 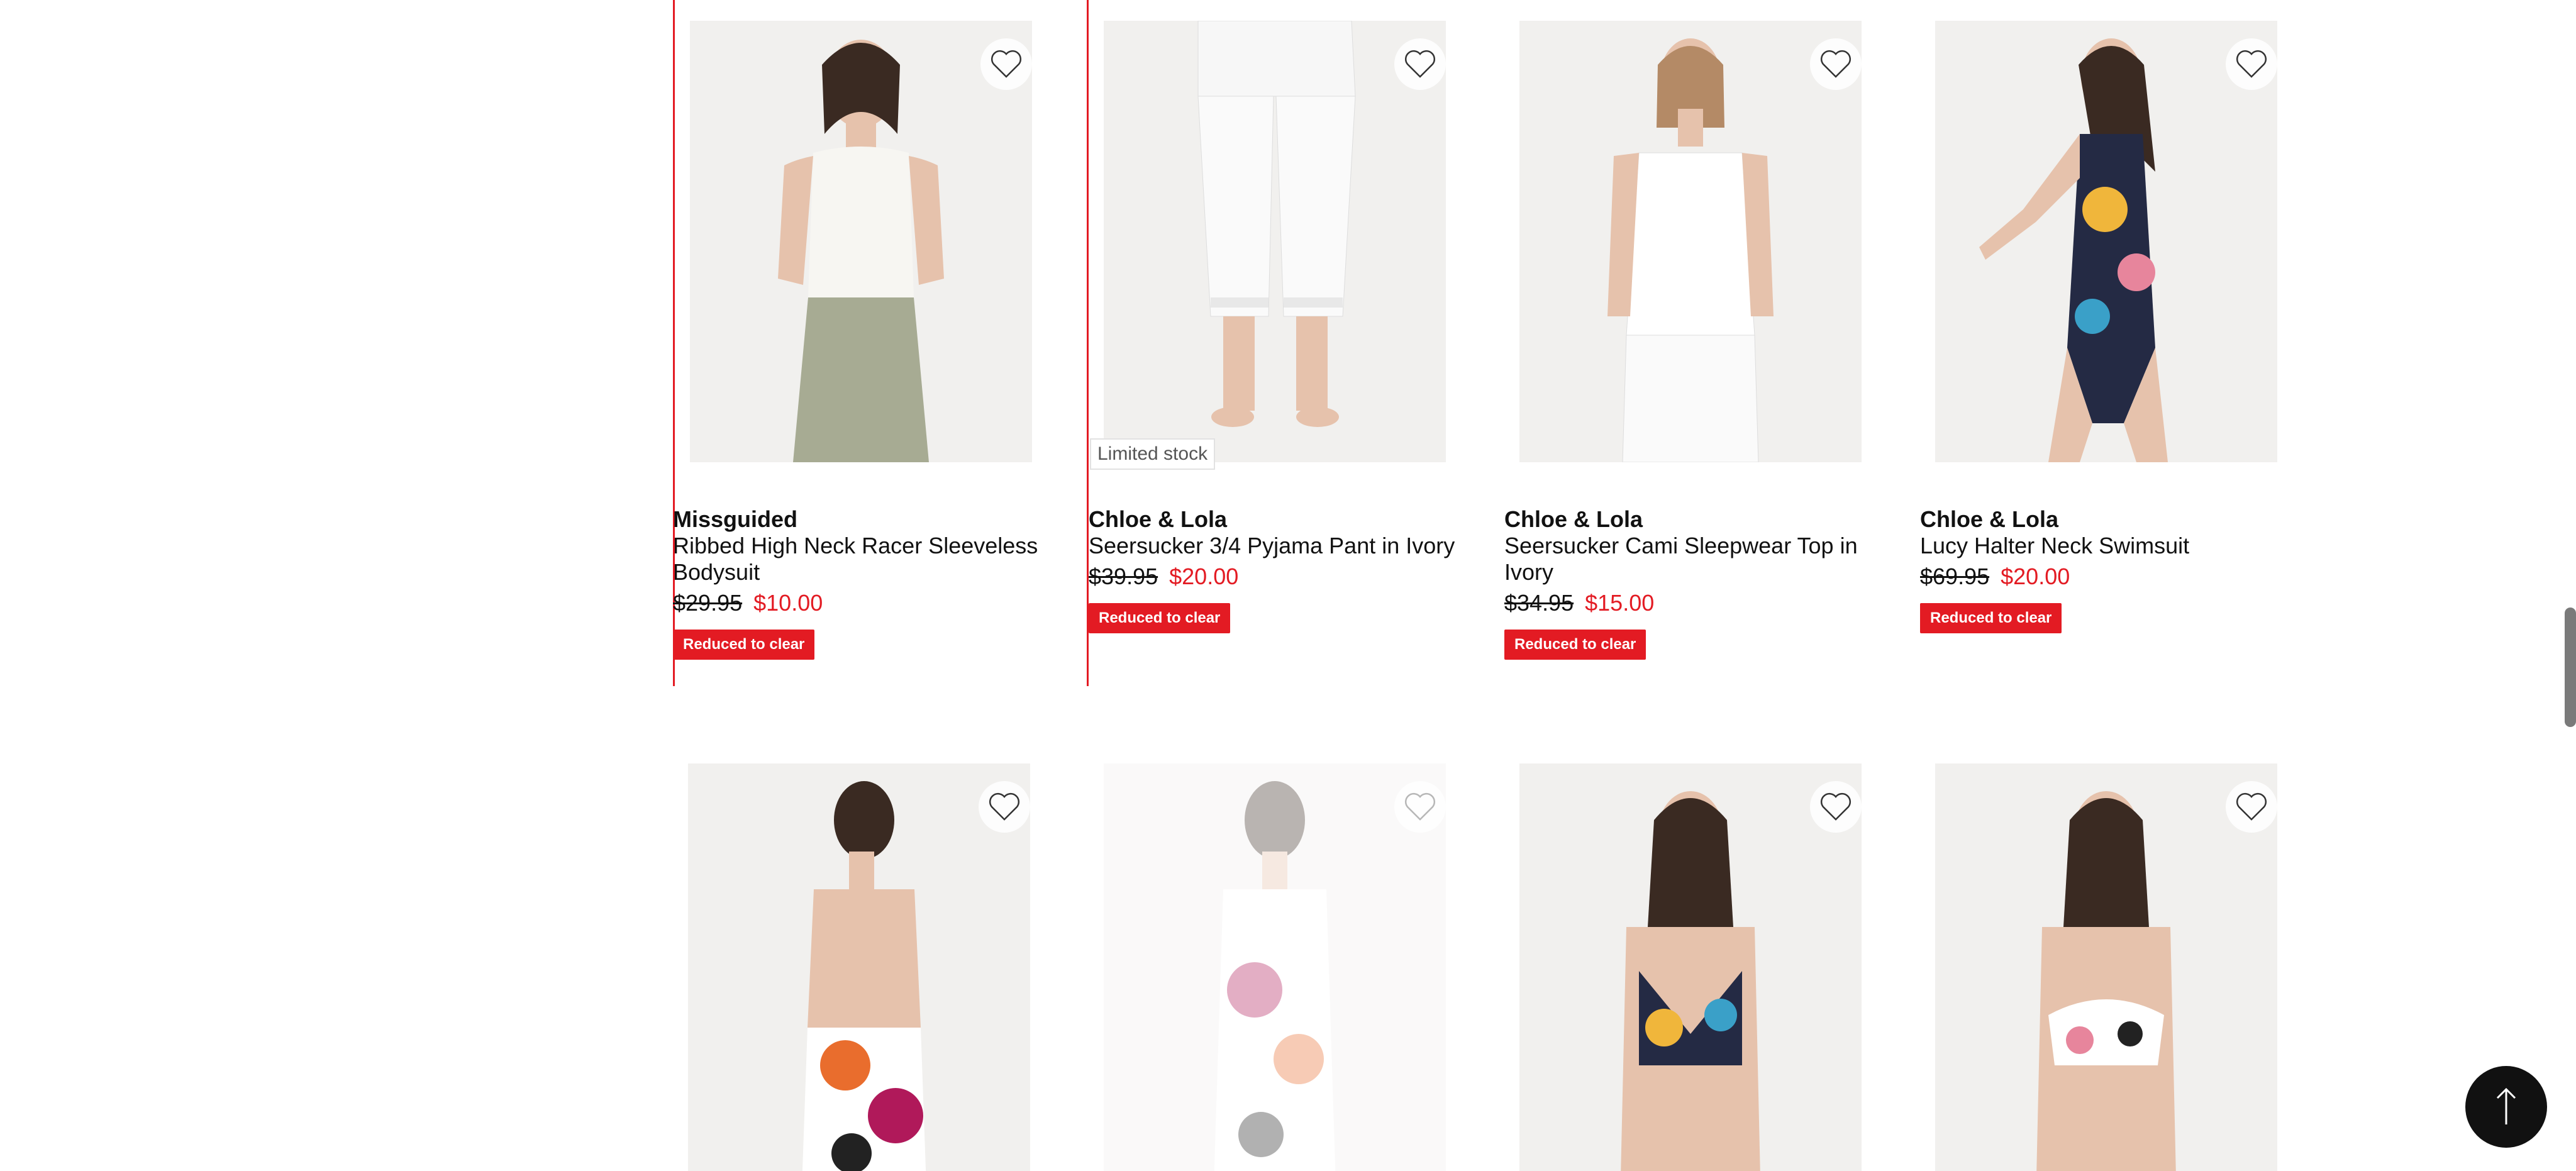 I want to click on sale-price: $10.00, so click(x=788, y=603).